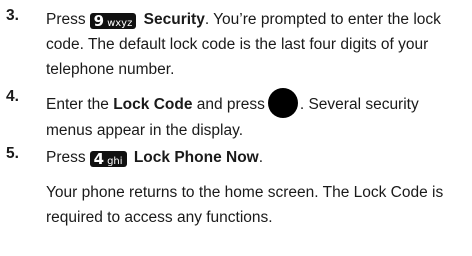  What do you see at coordinates (196, 157) in the screenshot?
I see `lock-phone-now-label: Lock Phone Now` at bounding box center [196, 157].